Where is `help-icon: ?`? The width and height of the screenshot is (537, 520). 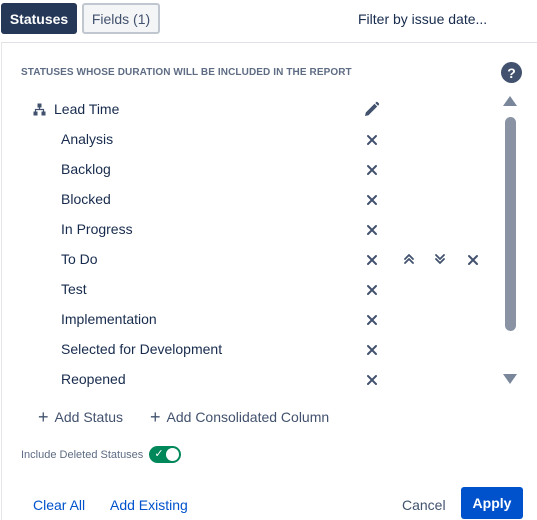 help-icon: ? is located at coordinates (511, 72).